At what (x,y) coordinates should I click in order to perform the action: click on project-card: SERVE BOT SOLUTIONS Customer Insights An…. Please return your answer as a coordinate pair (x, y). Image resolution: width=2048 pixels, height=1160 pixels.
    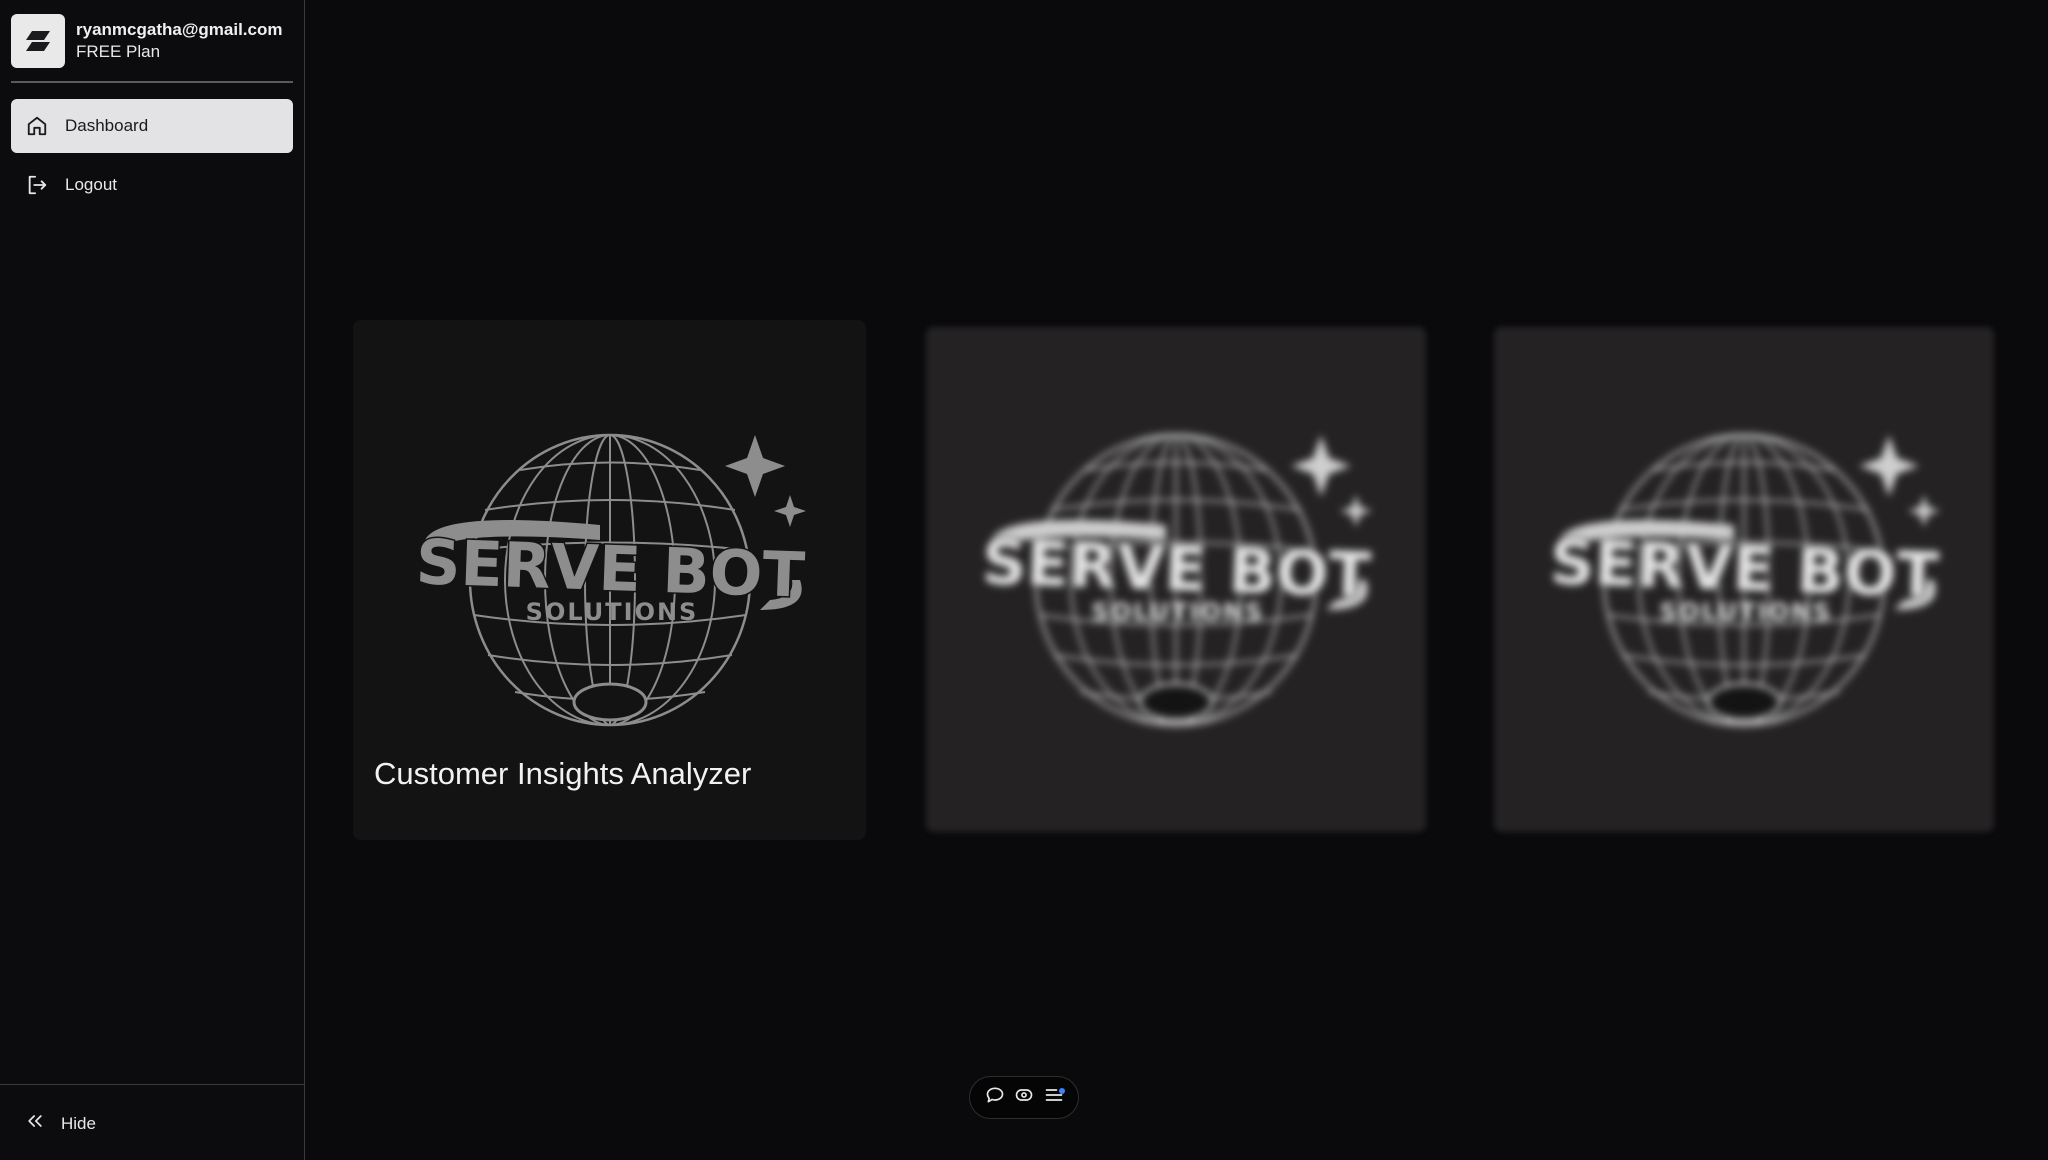
    Looking at the image, I should click on (609, 580).